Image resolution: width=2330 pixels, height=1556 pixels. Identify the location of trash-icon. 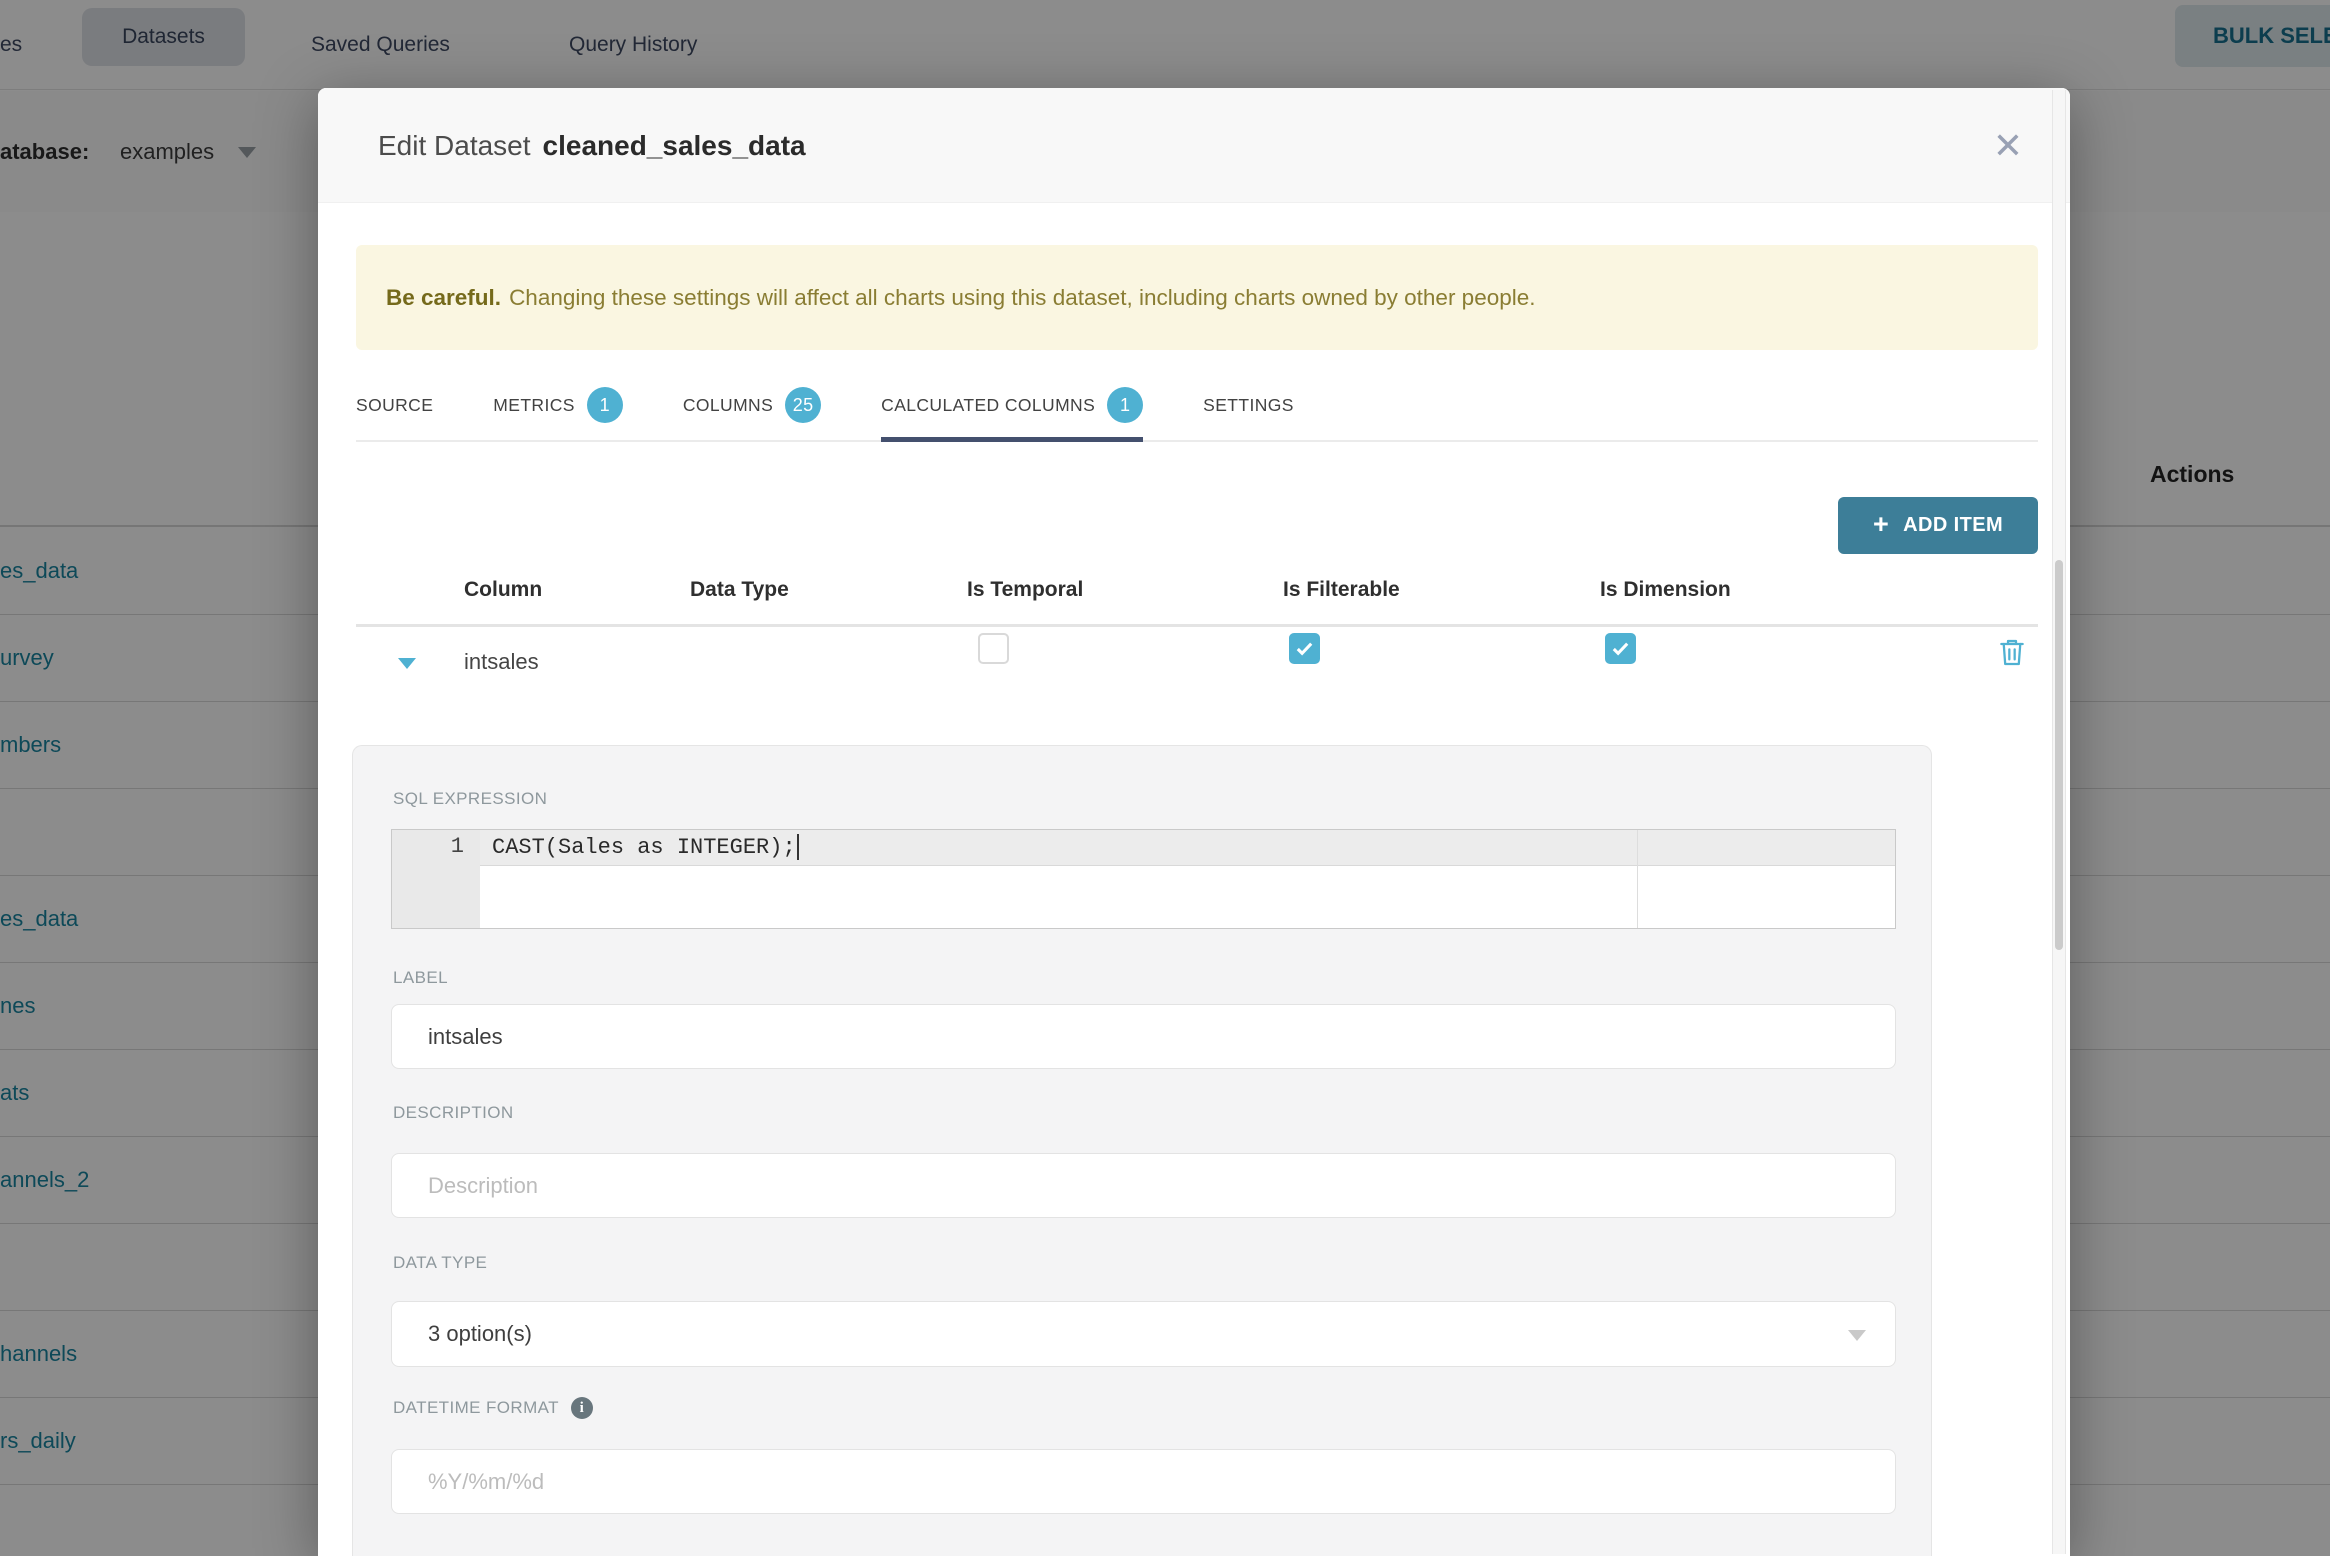
(2012, 652).